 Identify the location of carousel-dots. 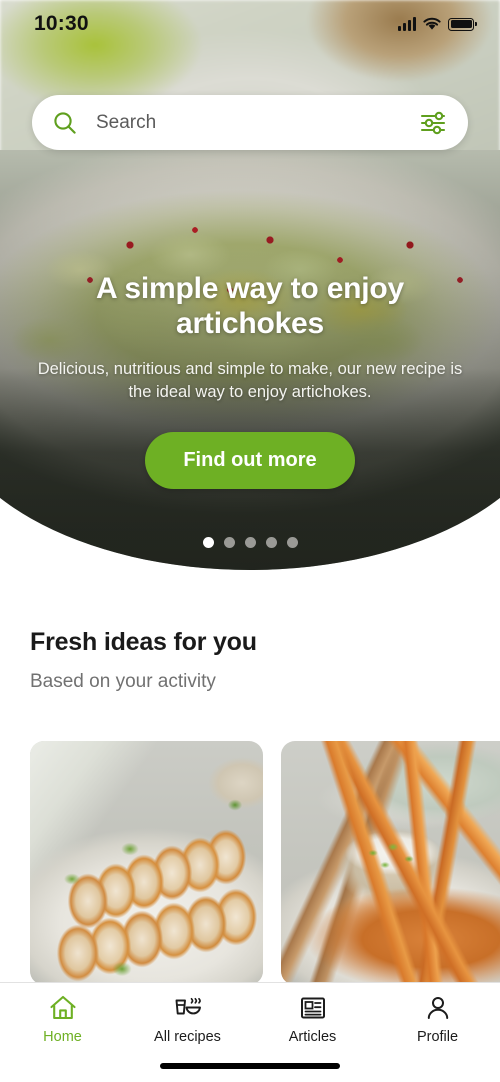
(250, 542).